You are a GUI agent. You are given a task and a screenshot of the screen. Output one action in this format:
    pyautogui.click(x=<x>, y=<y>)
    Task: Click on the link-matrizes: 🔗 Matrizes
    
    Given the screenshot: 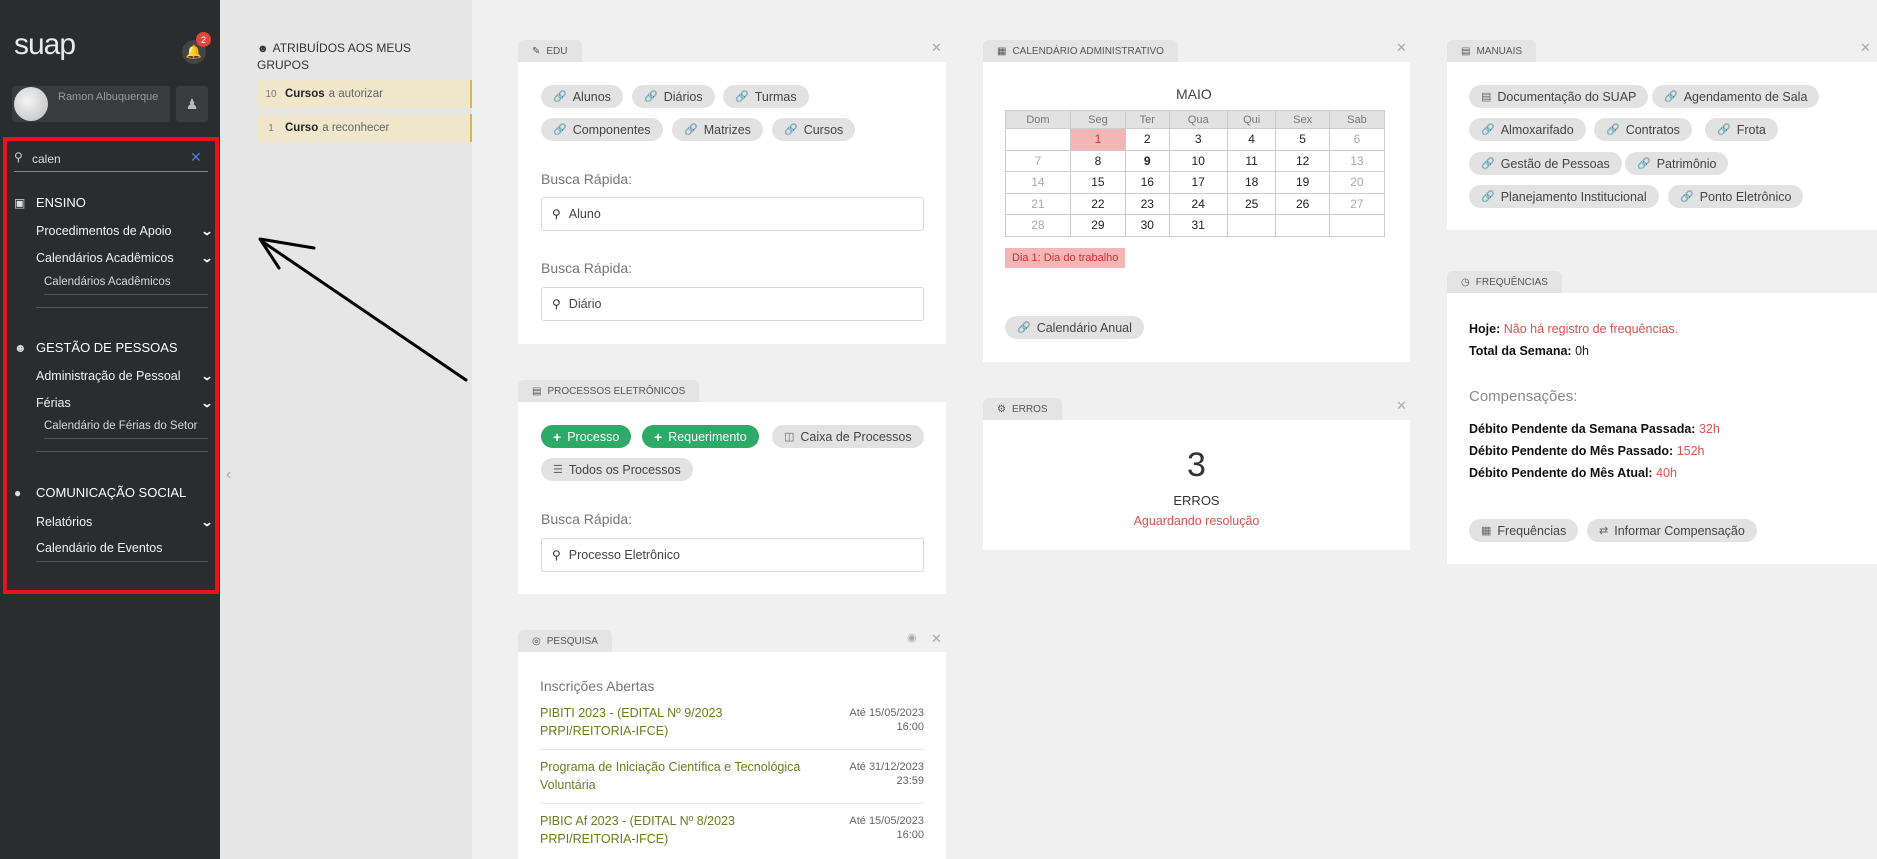 What is the action you would take?
    pyautogui.click(x=717, y=129)
    